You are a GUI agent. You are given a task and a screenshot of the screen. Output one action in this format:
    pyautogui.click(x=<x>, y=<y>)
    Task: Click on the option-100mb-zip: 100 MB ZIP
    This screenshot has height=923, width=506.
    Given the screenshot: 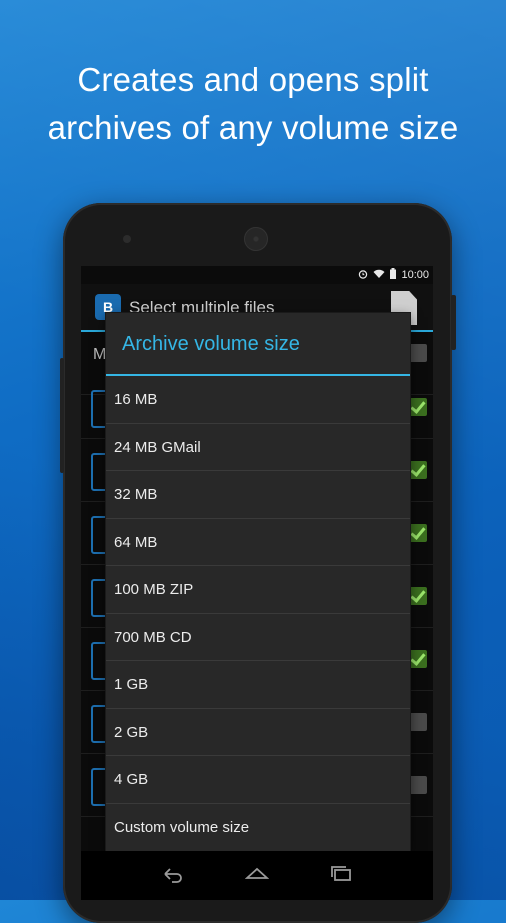 What is the action you would take?
    pyautogui.click(x=258, y=590)
    